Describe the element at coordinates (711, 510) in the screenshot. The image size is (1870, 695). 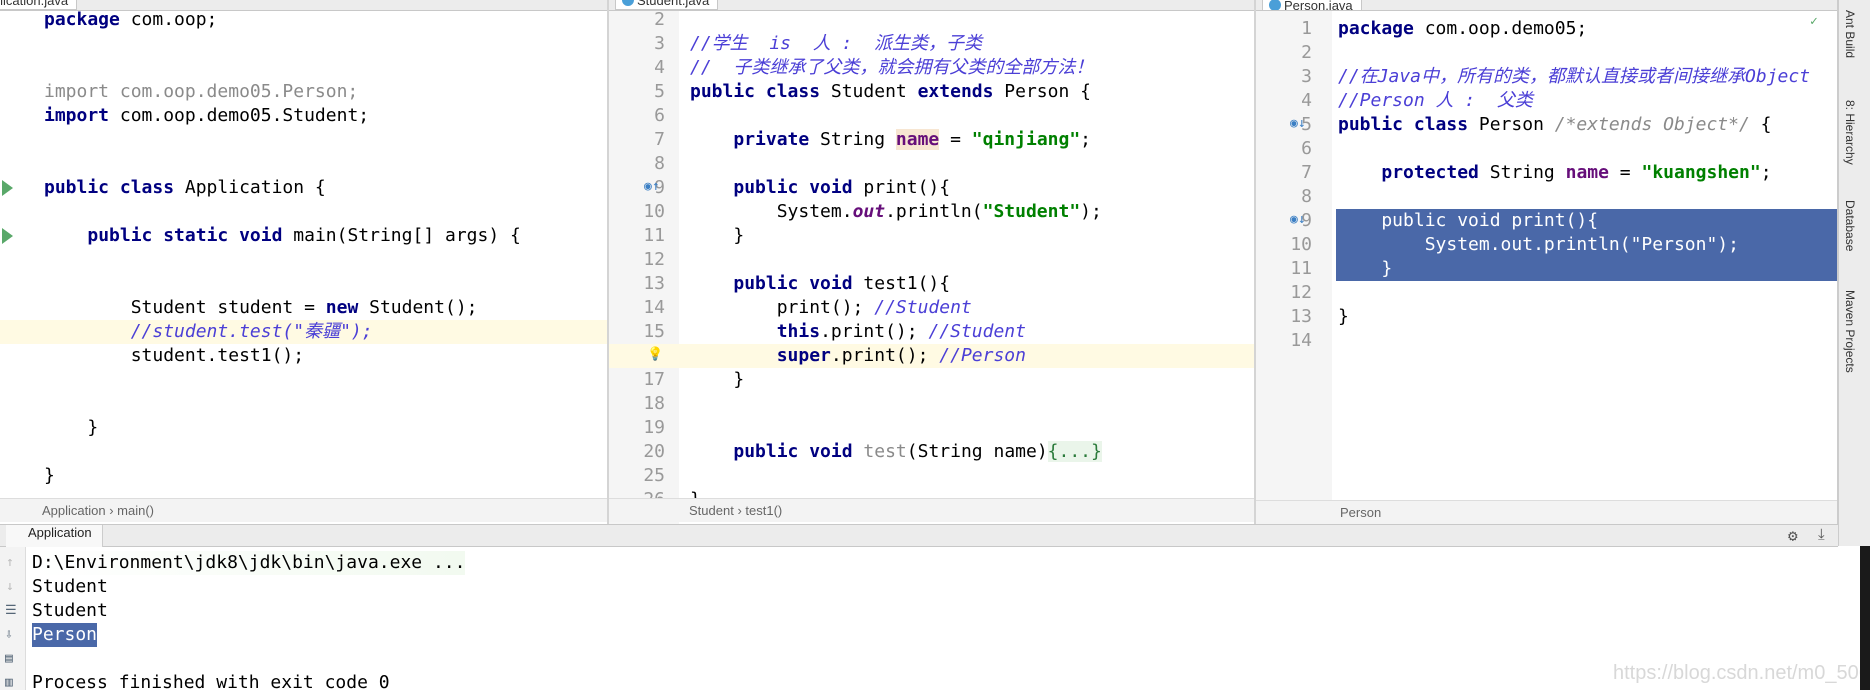
I see `breadcrumb-item: Student` at that location.